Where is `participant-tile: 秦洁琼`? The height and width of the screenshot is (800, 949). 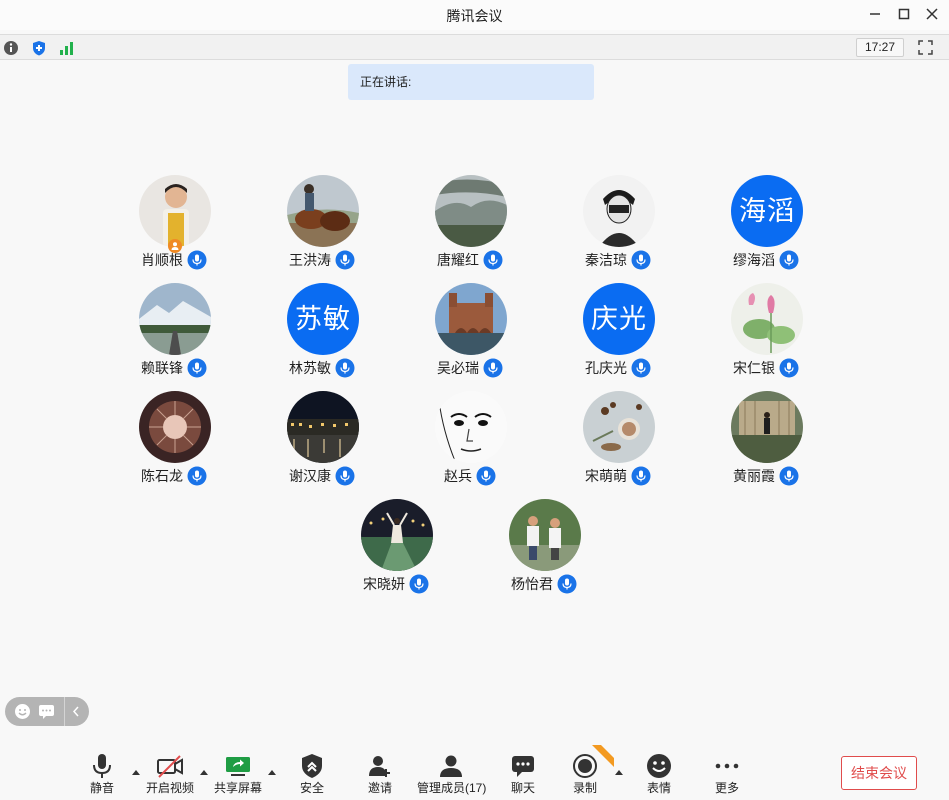 participant-tile: 秦洁琼 is located at coordinates (618, 225).